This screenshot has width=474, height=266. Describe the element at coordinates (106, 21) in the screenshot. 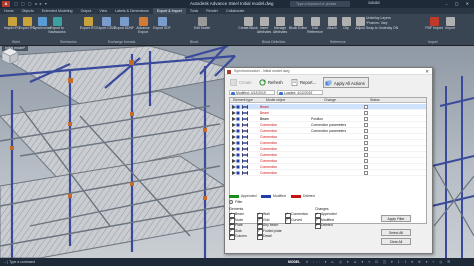

I see `export-cis-2-icon` at that location.